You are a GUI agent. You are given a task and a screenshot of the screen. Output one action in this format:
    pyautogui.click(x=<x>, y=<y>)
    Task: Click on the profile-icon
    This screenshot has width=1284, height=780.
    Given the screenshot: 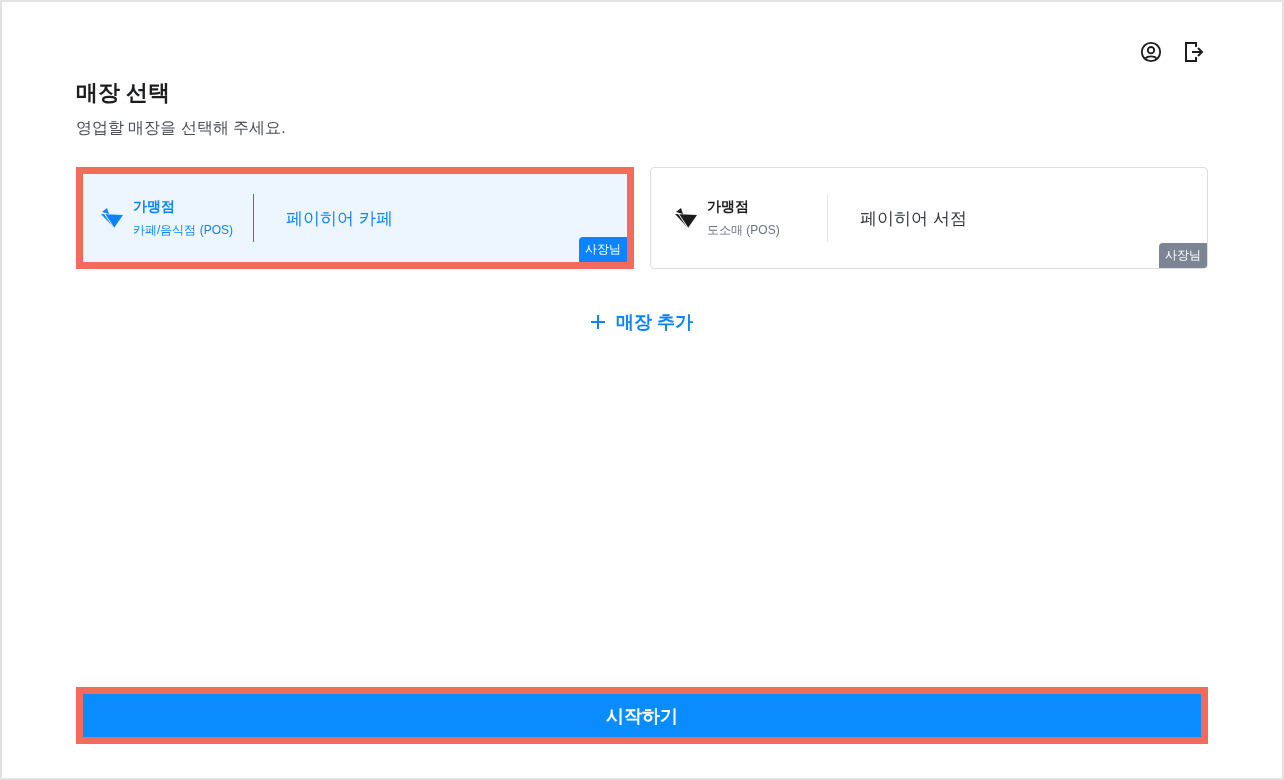 What is the action you would take?
    pyautogui.click(x=1151, y=52)
    